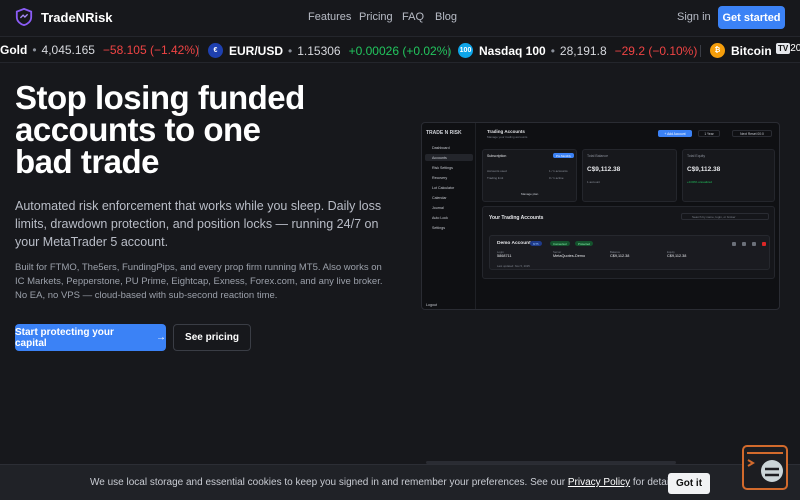 This screenshot has width=800, height=500. Describe the element at coordinates (497, 171) in the screenshot. I see `subscription-line1: Accounts used` at that location.